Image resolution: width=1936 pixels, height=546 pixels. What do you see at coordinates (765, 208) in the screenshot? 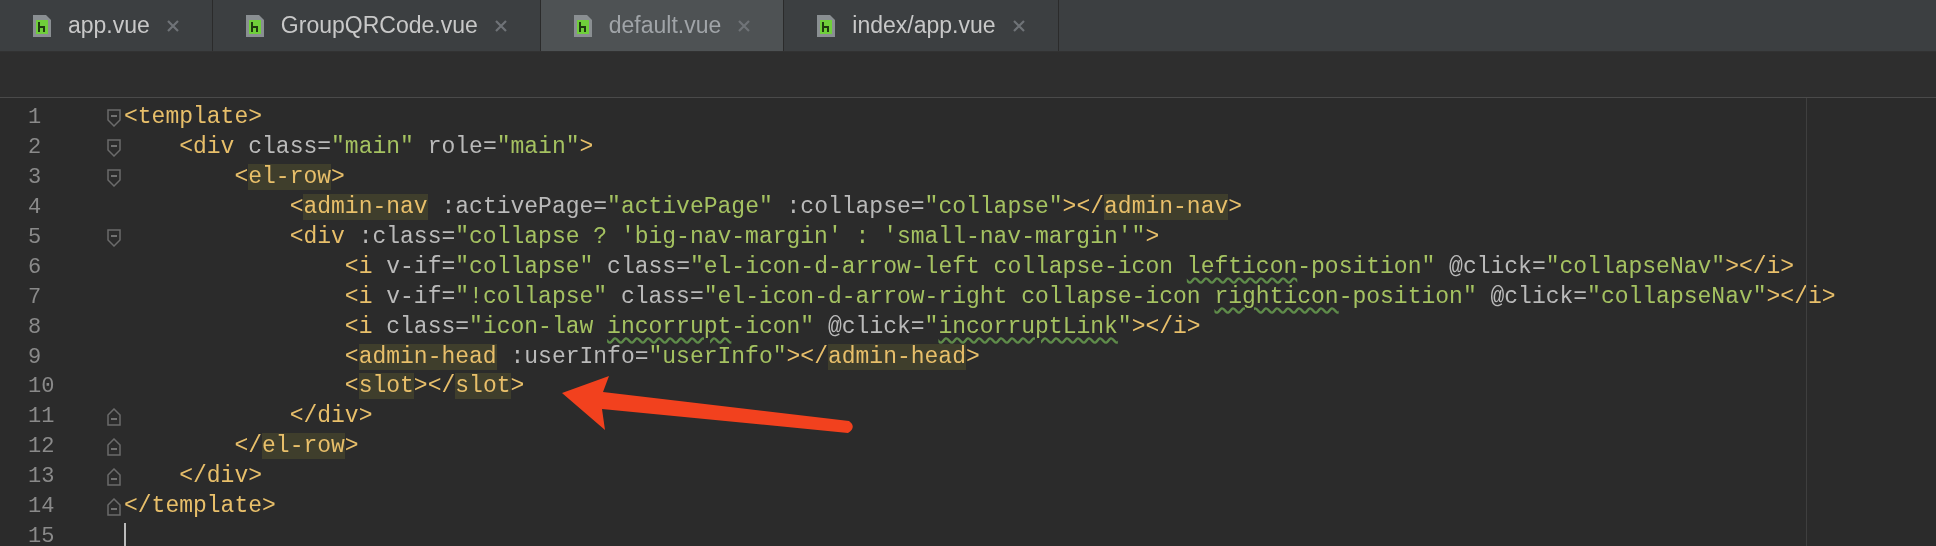
I see `code-line: <admin-nav :activePage="activePage" :collapse="collapse"></admin-nav>` at bounding box center [765, 208].